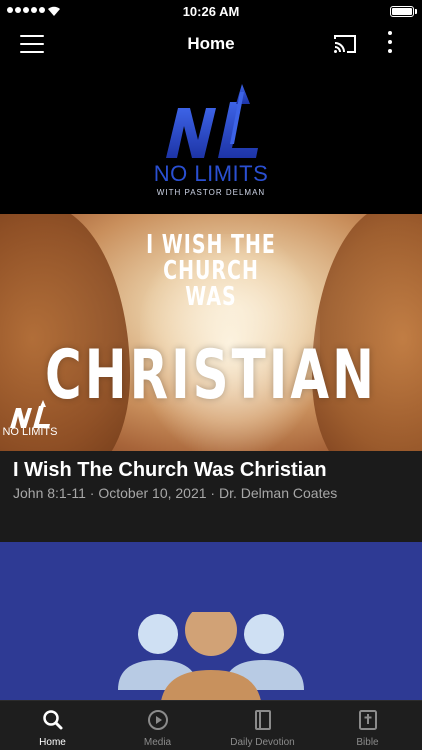 Image resolution: width=422 pixels, height=750 pixels. I want to click on tab-label-home: Home, so click(52, 742).